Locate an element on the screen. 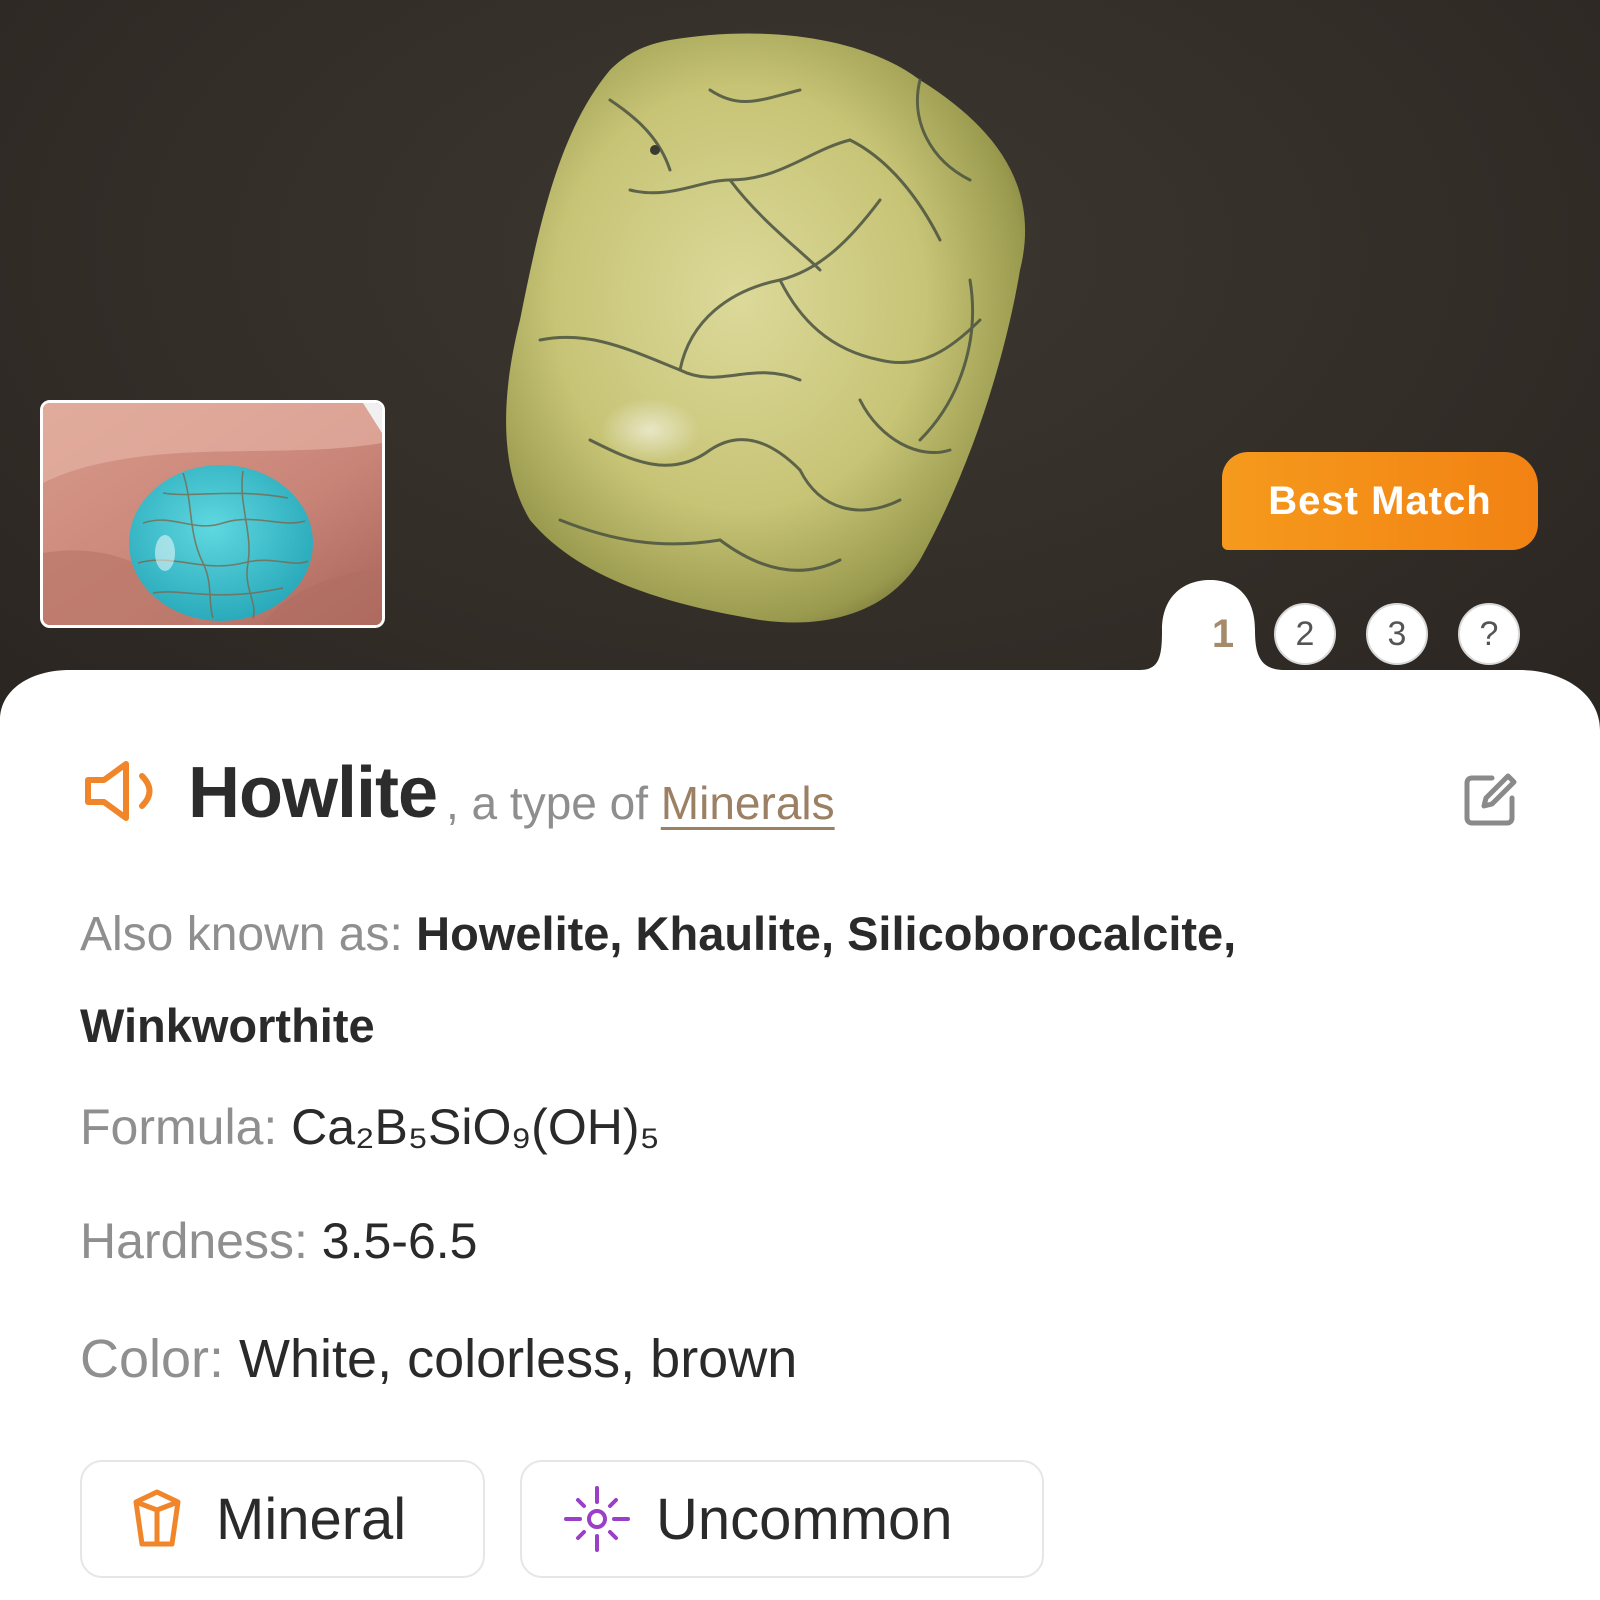  formula-row: Formula: Ca₂B₅SiO₉(OH)₅ is located at coordinates (370, 1127).